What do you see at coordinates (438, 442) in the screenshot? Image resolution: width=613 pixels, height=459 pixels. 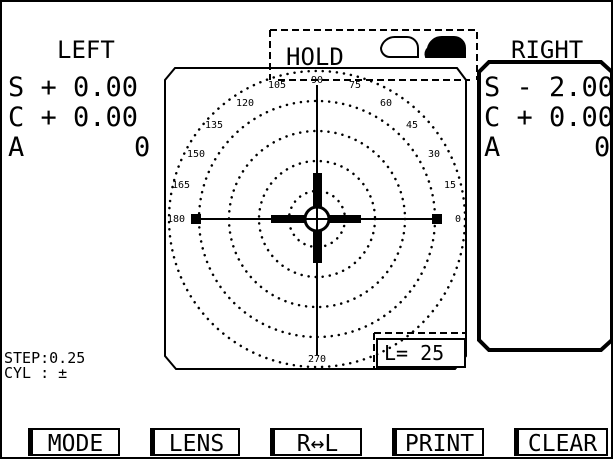 I see `print-button: PRINT` at bounding box center [438, 442].